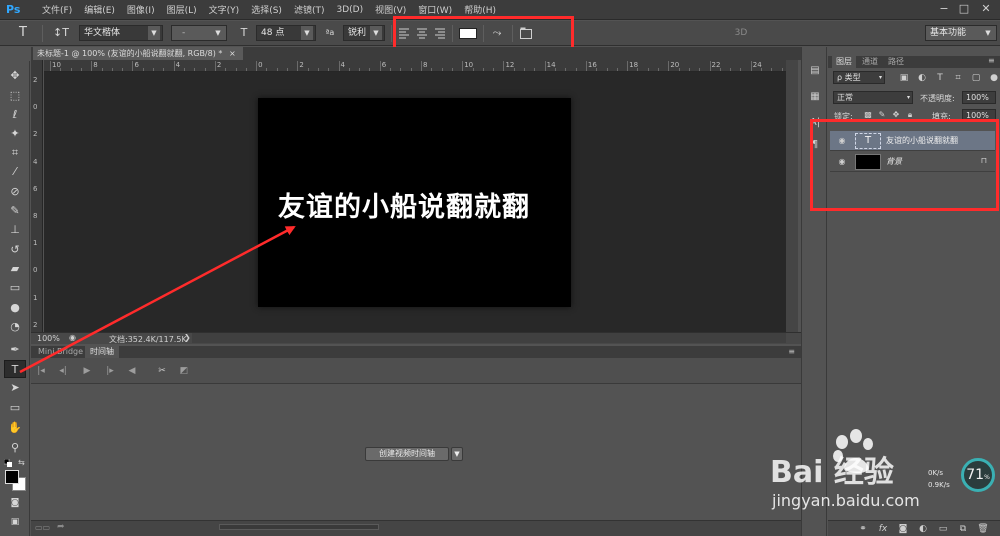 This screenshot has width=1000, height=536. What do you see at coordinates (943, 529) in the screenshot?
I see `new-group-icon: ▭` at bounding box center [943, 529].